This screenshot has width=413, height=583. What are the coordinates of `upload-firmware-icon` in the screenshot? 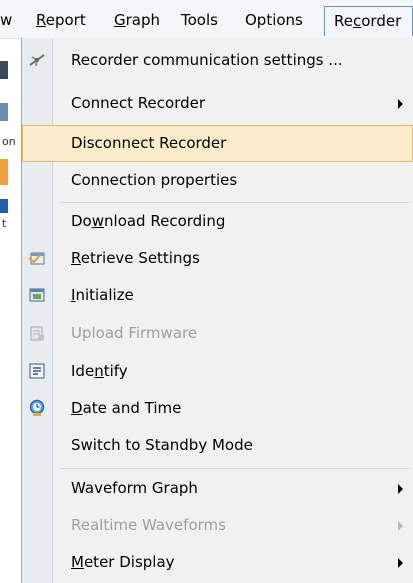 It's located at (37, 333).